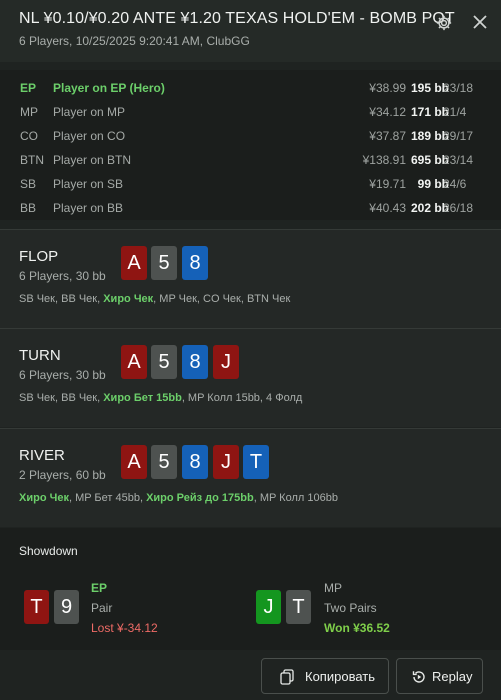 The height and width of the screenshot is (700, 501). Describe the element at coordinates (387, 112) in the screenshot. I see `player-stack-money: ¥34.12` at that location.